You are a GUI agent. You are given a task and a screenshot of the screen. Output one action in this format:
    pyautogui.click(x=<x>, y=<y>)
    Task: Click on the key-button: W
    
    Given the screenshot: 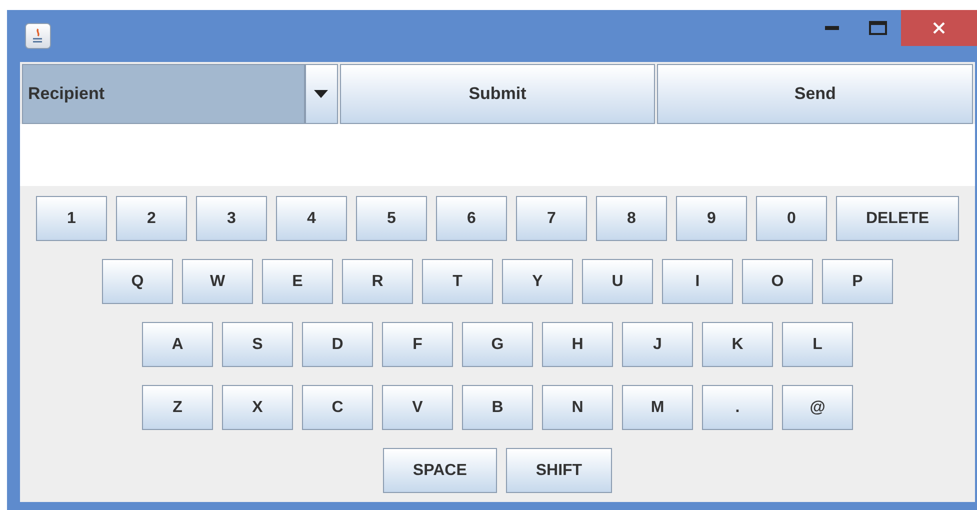 What is the action you would take?
    pyautogui.click(x=217, y=281)
    